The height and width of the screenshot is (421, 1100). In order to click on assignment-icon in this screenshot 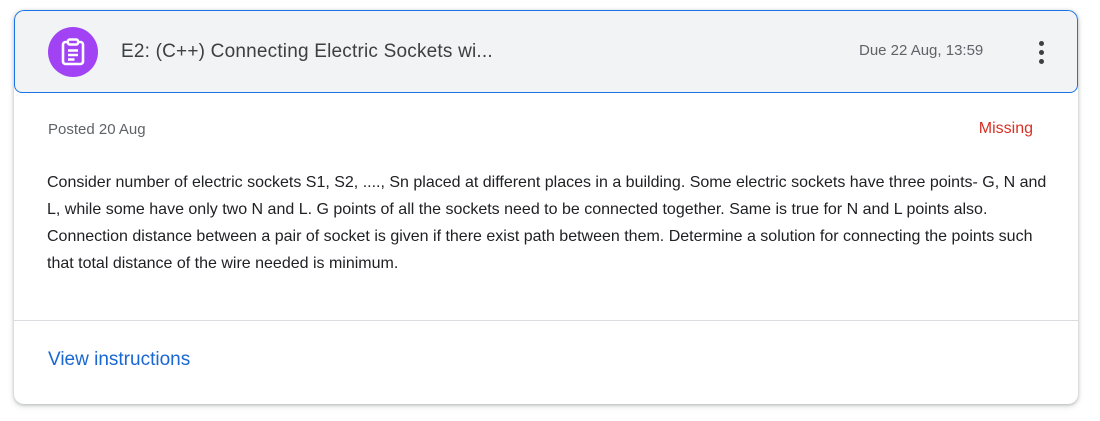, I will do `click(73, 52)`.